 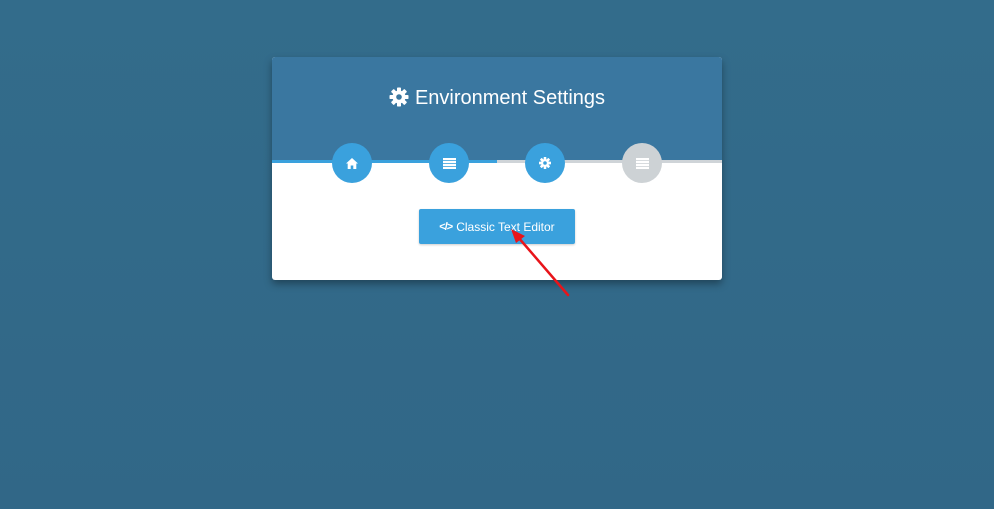 I want to click on wizard-step-settings, so click(x=545, y=163).